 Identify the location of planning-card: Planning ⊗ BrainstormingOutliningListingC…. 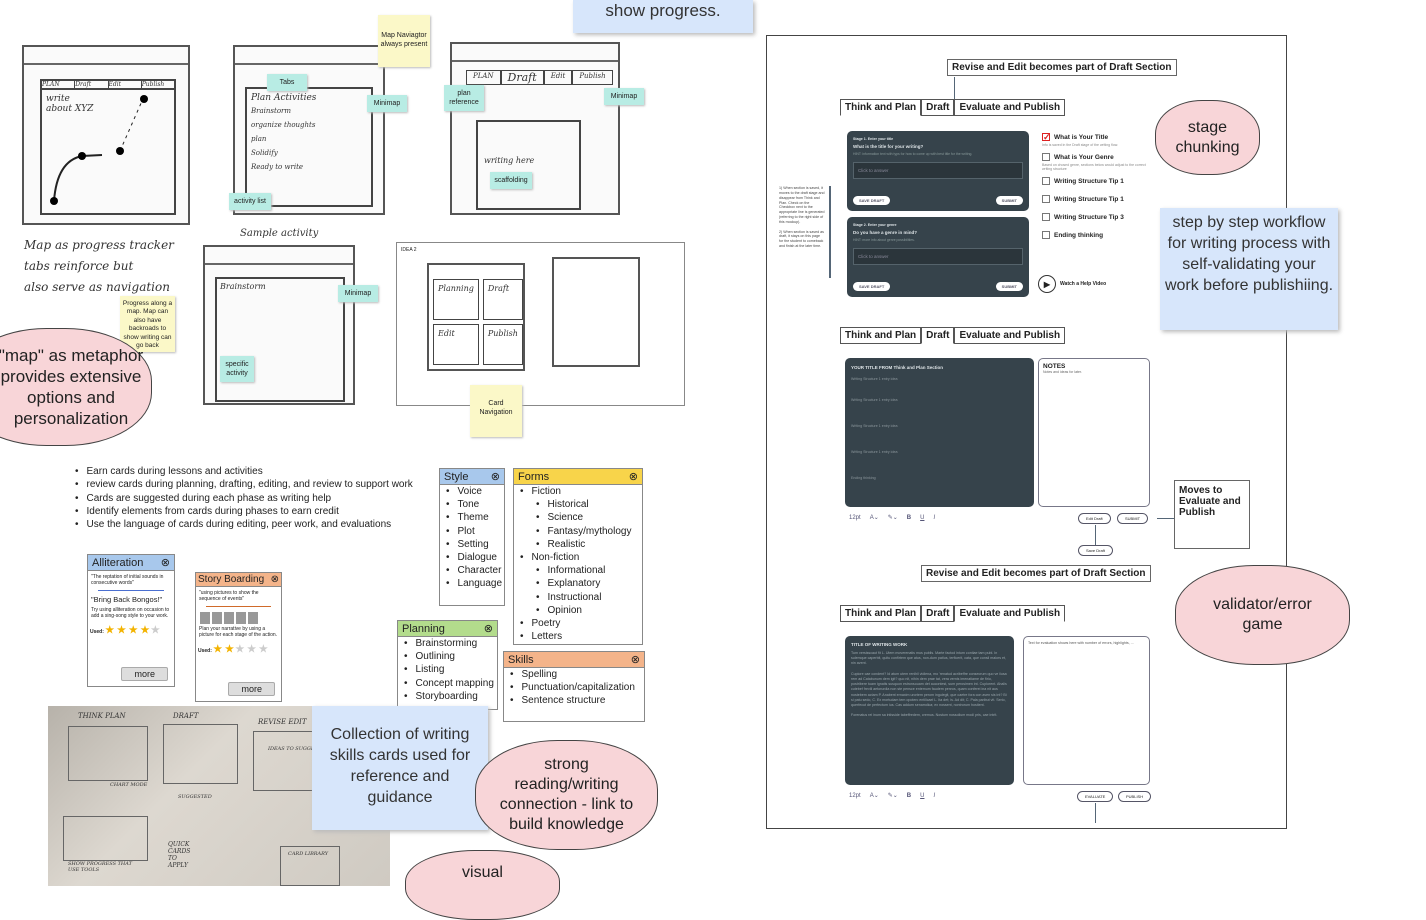
(447, 665).